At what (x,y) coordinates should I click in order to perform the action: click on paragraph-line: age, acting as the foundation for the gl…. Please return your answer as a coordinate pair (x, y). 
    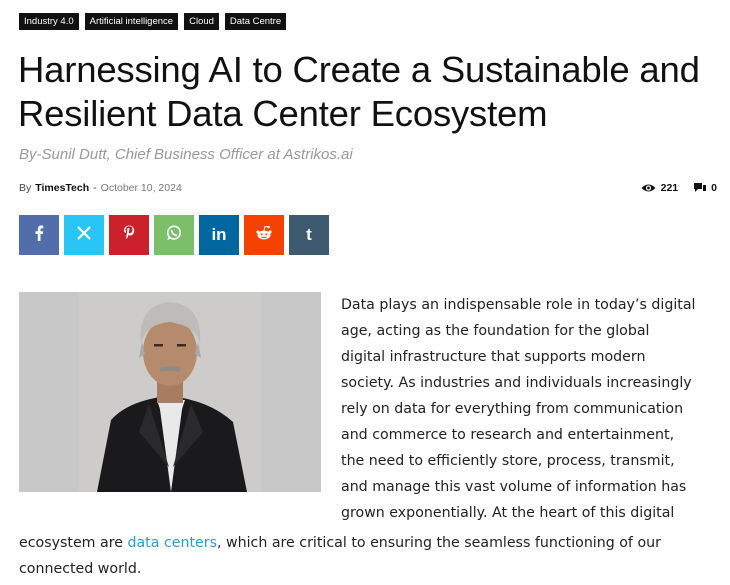
    Looking at the image, I should click on (495, 331).